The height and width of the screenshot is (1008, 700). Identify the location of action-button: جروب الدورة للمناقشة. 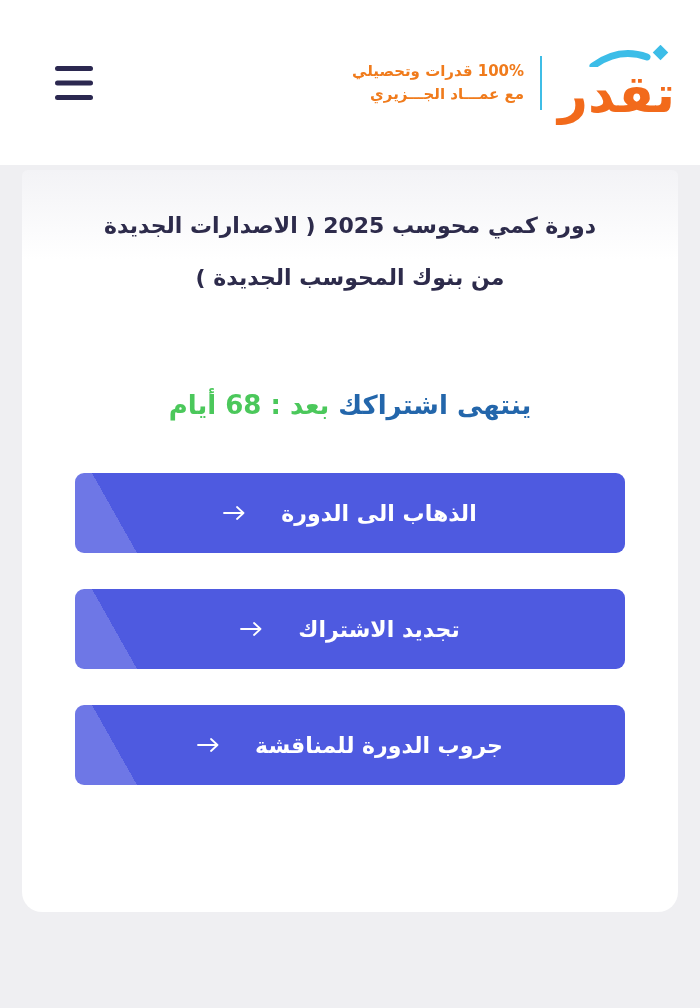
(350, 745).